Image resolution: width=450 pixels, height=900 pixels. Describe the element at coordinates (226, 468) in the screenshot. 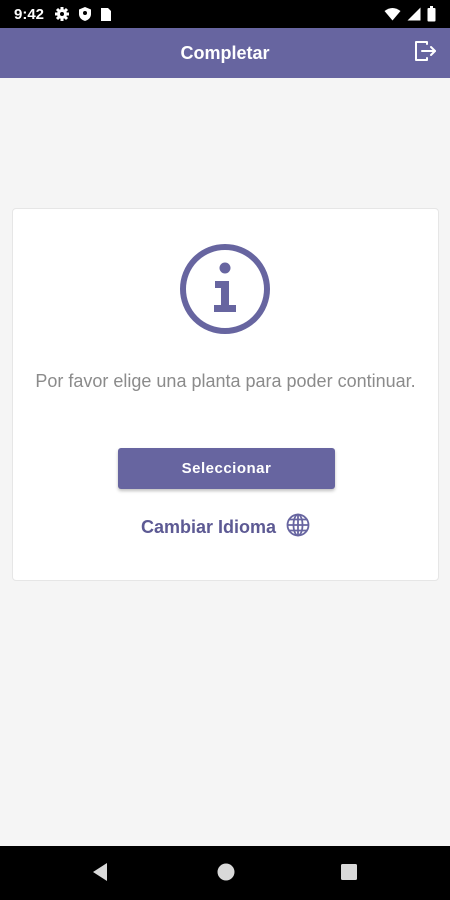

I see `select-button: Seleccionar` at that location.